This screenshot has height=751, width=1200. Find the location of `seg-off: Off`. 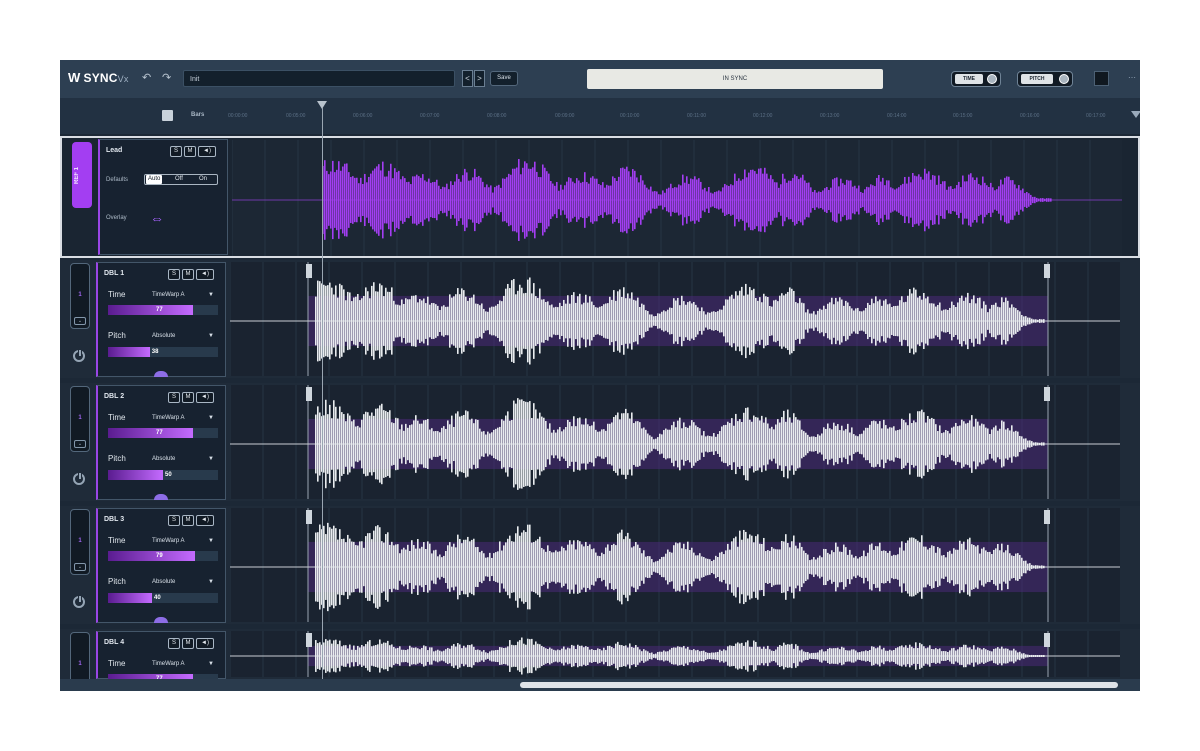

seg-off: Off is located at coordinates (179, 179).